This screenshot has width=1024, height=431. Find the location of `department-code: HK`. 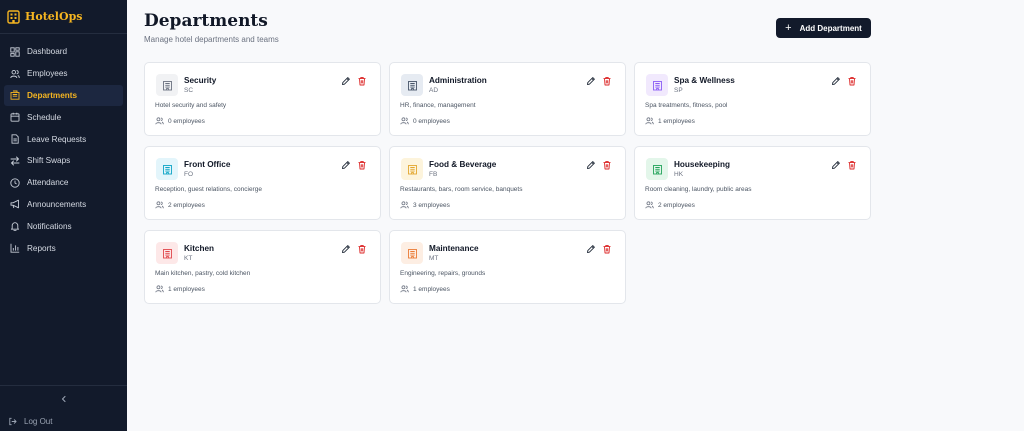

department-code: HK is located at coordinates (679, 174).